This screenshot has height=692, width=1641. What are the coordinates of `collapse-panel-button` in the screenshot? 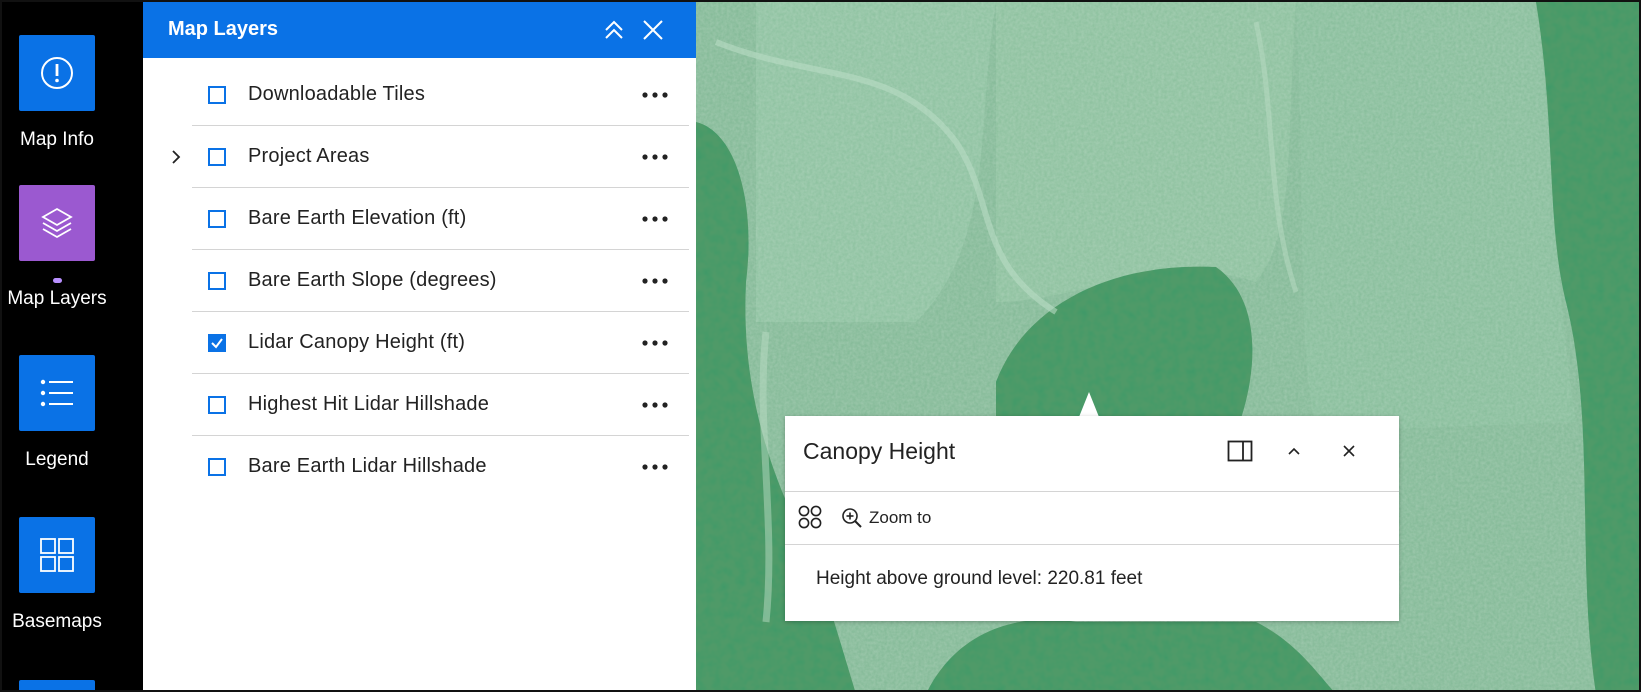 It's located at (614, 30).